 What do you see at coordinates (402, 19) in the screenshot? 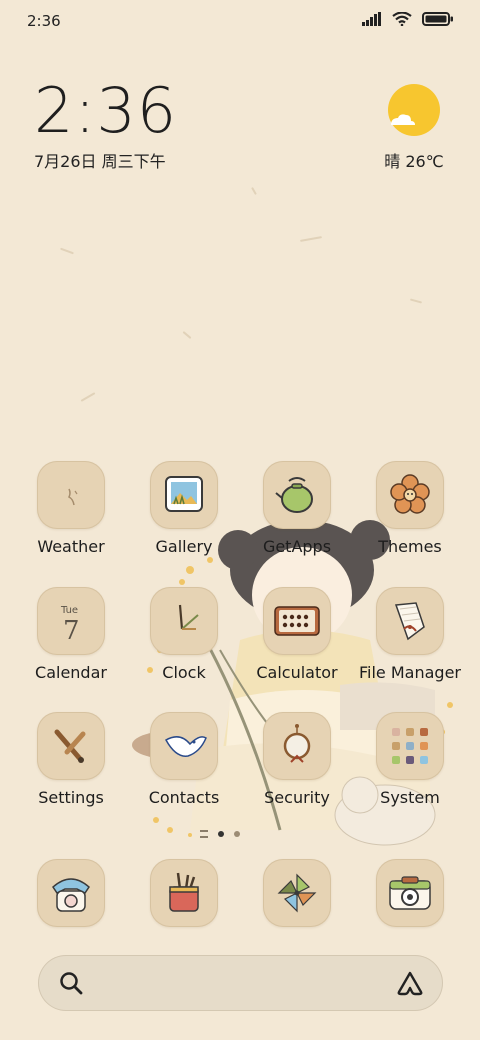
I see `wifi-icon` at bounding box center [402, 19].